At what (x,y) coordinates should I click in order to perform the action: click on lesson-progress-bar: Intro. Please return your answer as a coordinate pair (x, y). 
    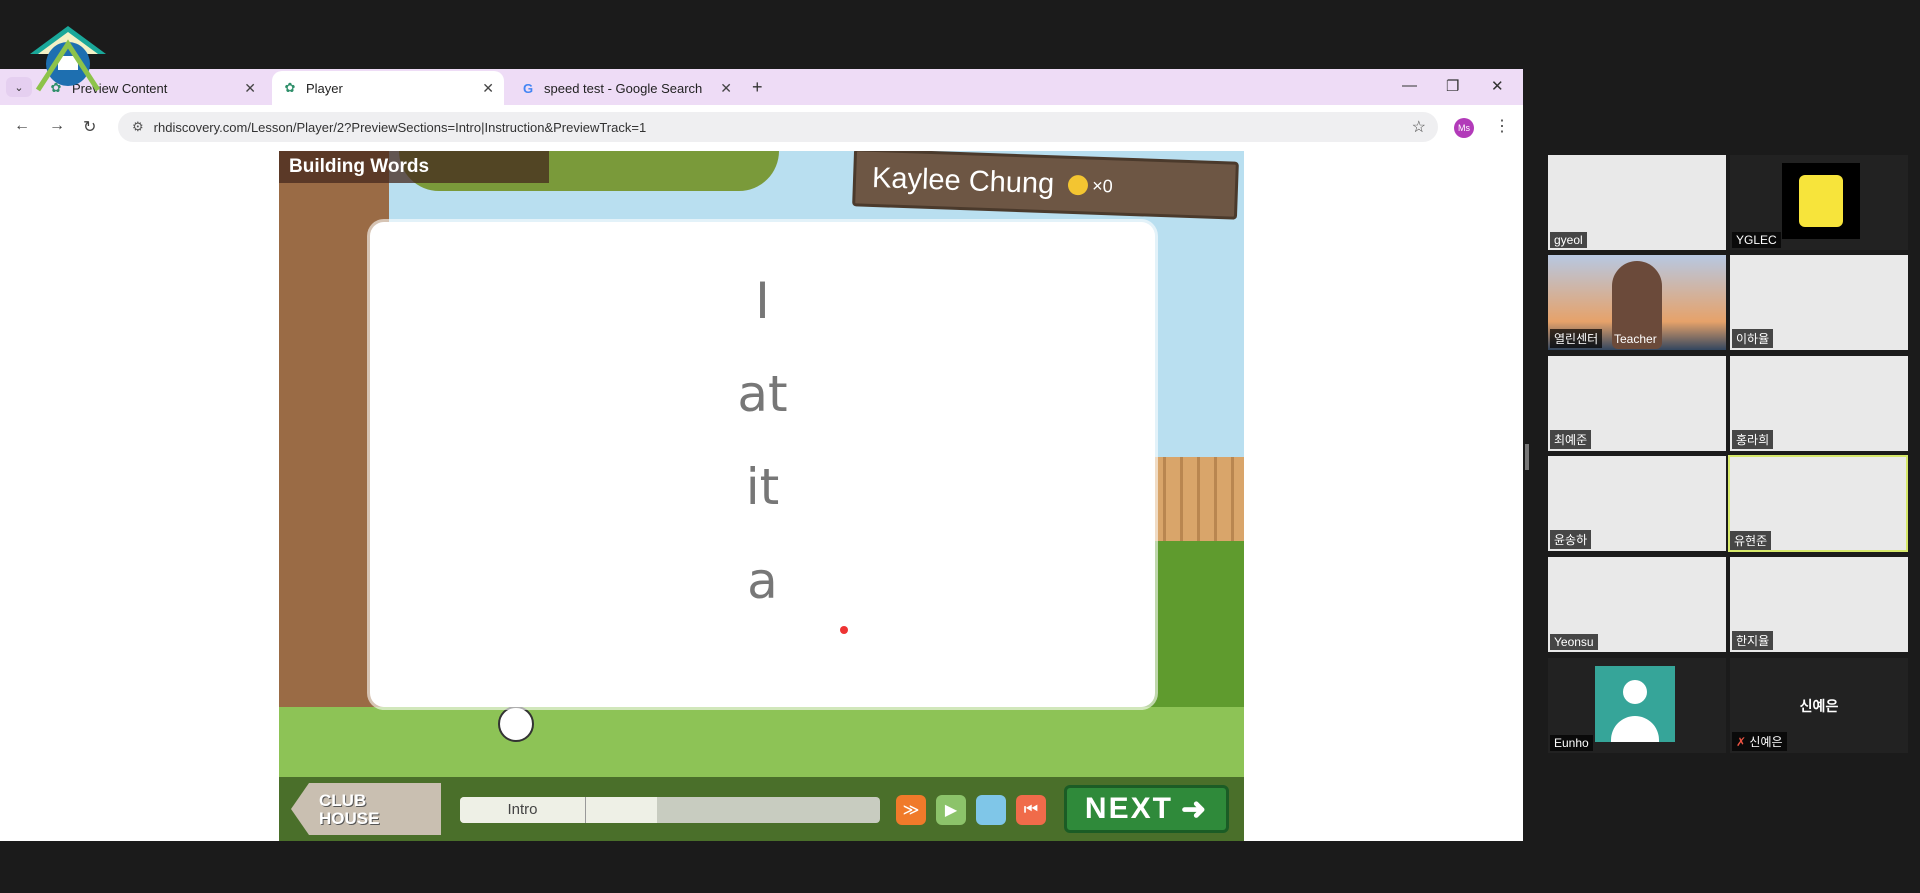
    Looking at the image, I should click on (670, 810).